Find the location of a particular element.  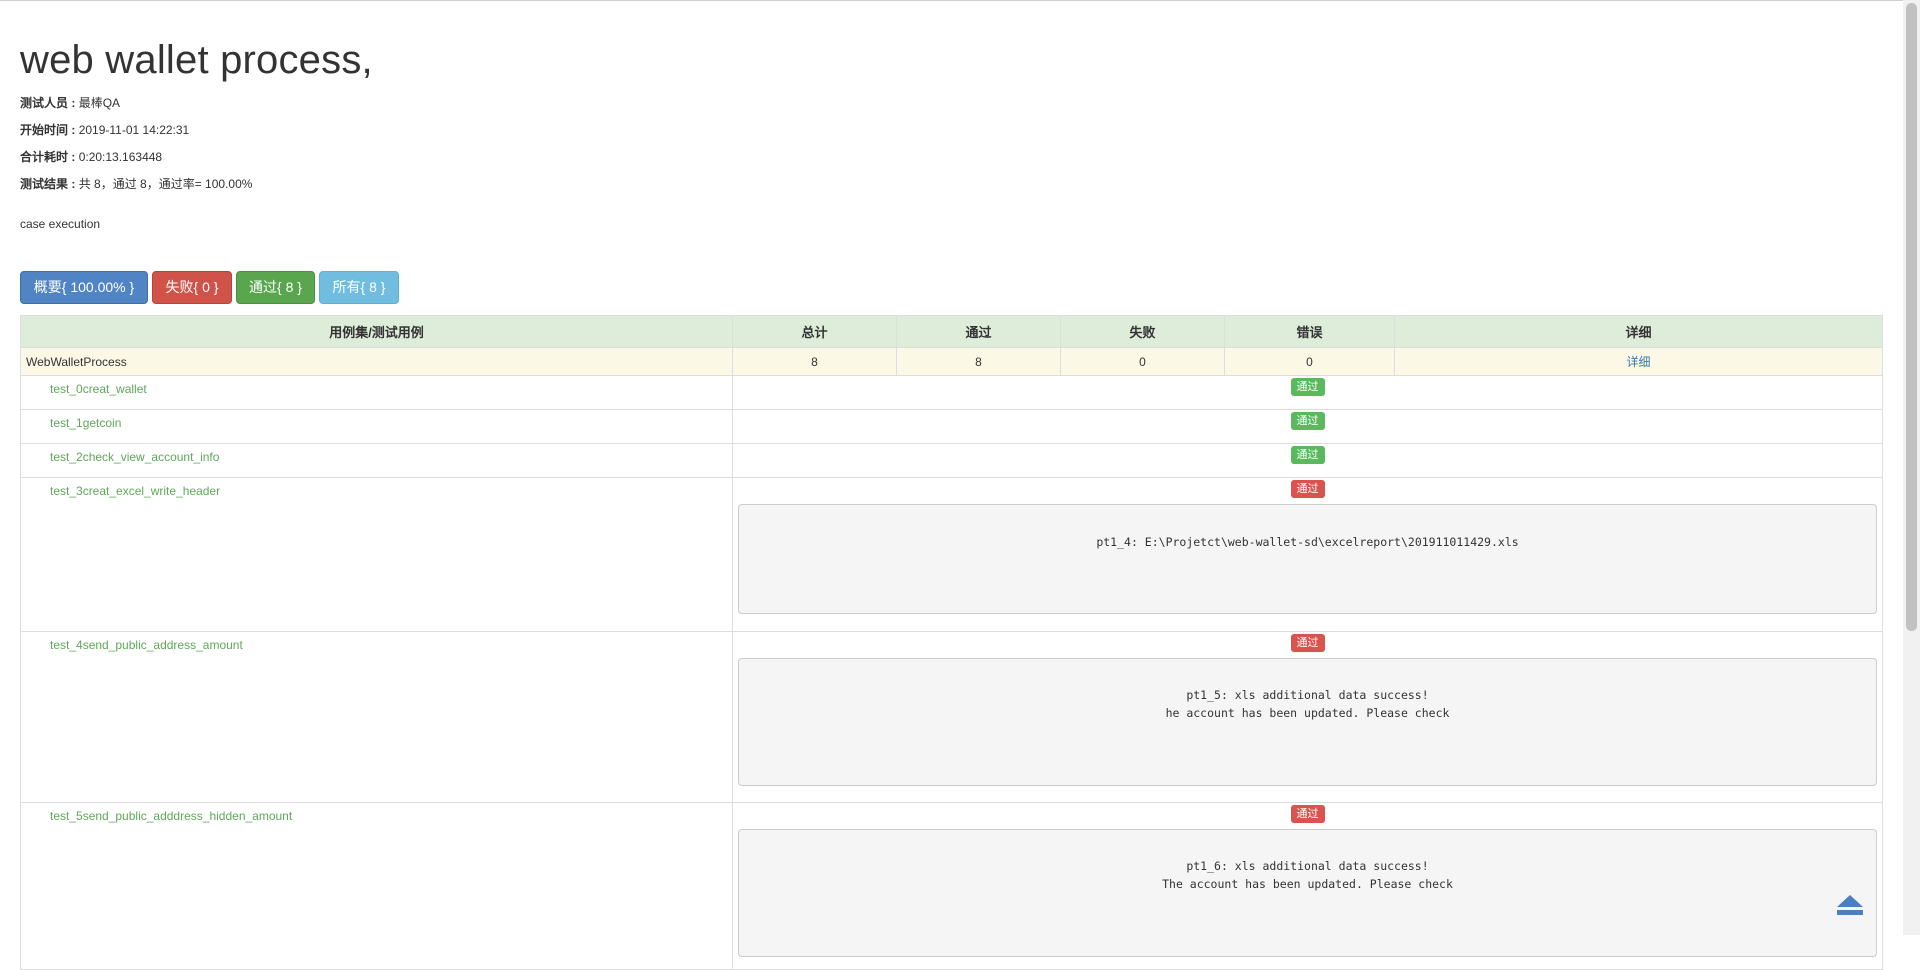

duration-label: 合计耗时 : is located at coordinates (48, 157).